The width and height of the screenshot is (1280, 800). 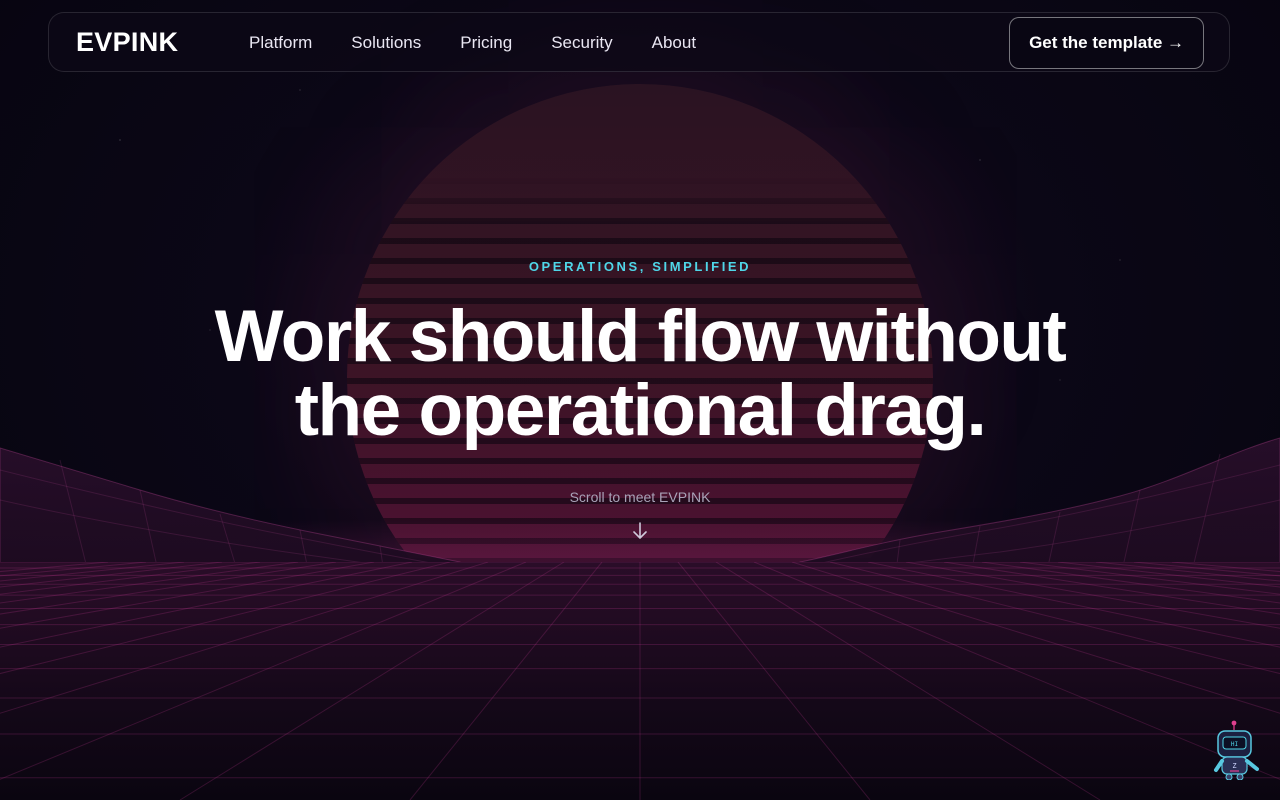 I want to click on scroll-hint: Scroll to meet EVPINK, so click(x=640, y=497).